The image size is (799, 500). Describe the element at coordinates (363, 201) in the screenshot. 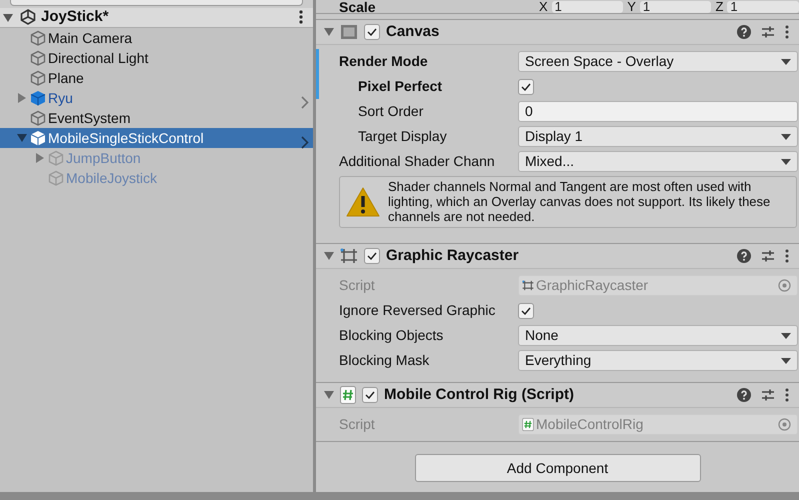

I see `warning-icon` at that location.